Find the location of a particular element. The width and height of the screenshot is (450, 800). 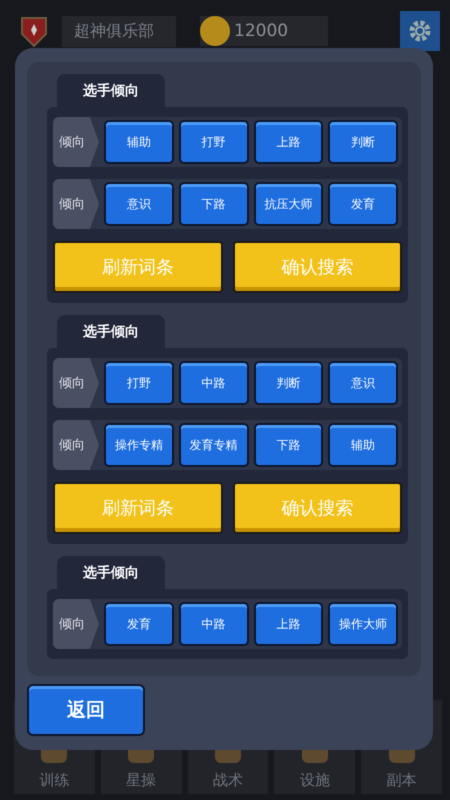

club-name: 超神俱乐部 is located at coordinates (119, 31).